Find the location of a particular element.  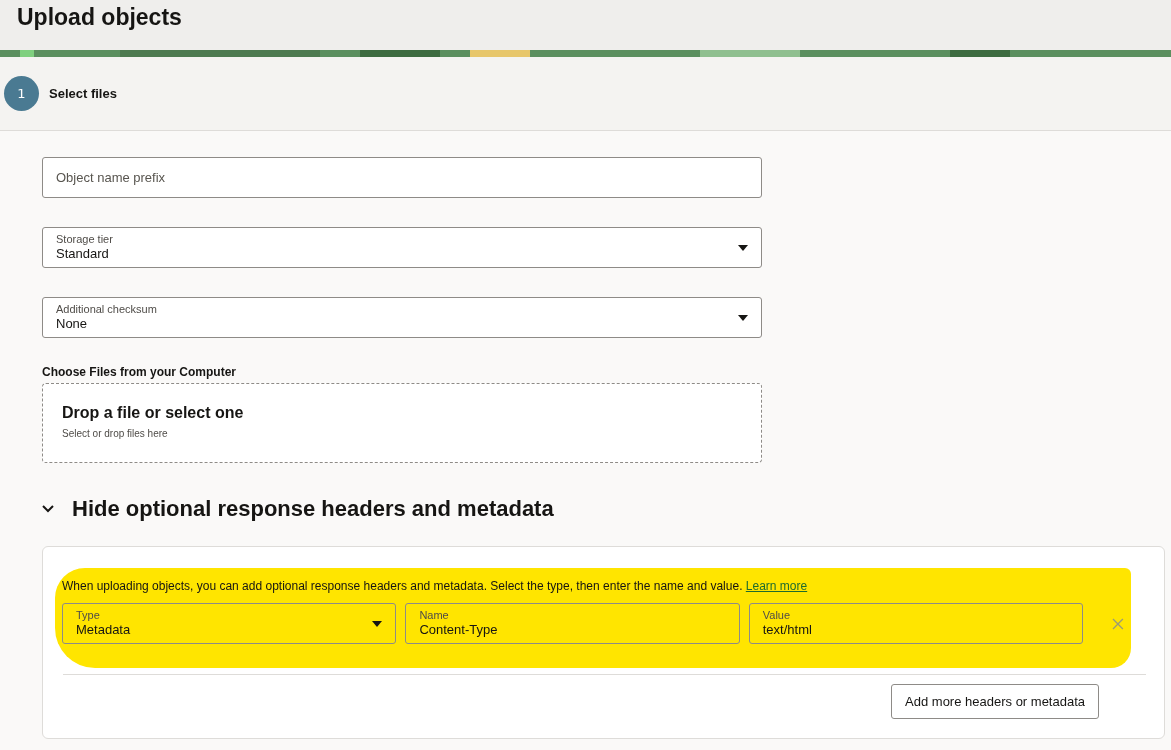

step-number: 1 is located at coordinates (21, 93).